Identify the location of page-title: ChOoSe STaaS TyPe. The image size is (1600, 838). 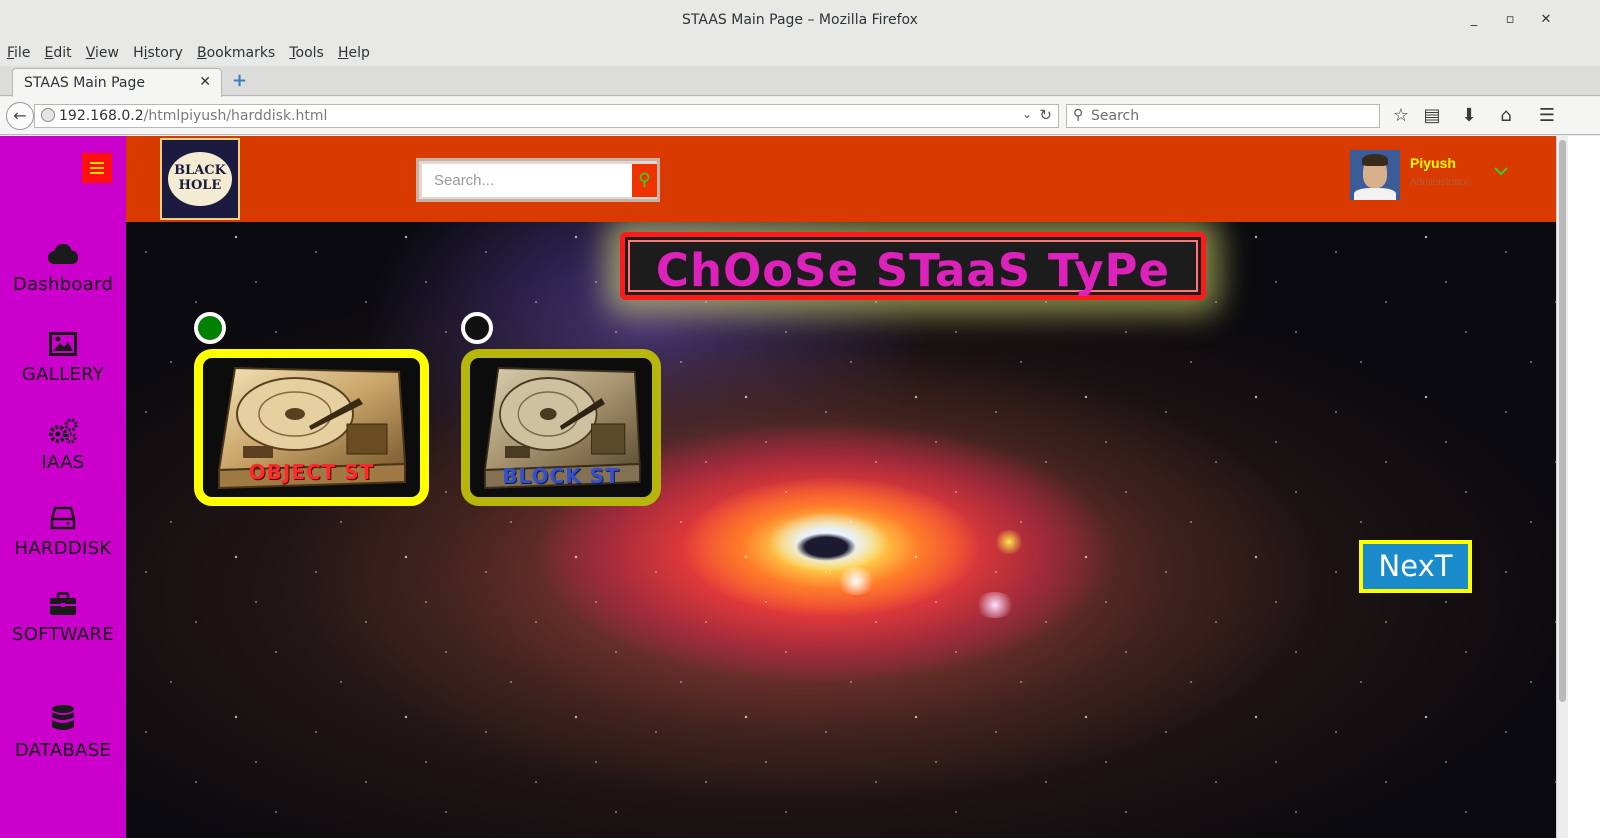
(913, 266).